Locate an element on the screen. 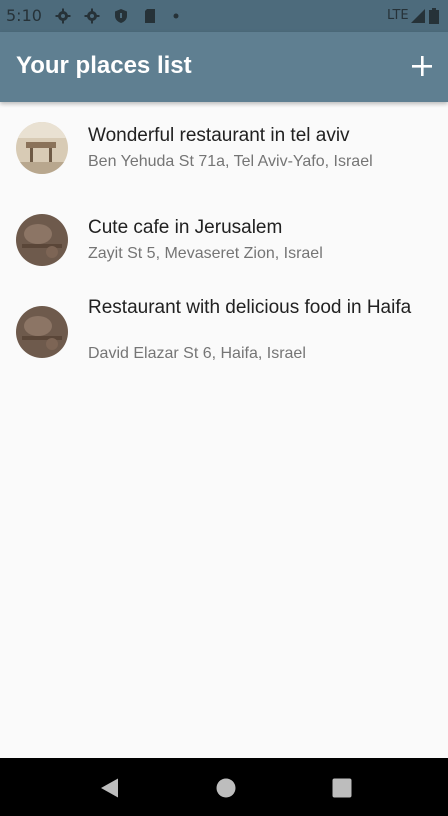  place-address: Ben Yehuda St 71a, Tel Aviv-Yafo, Israel is located at coordinates (230, 161).